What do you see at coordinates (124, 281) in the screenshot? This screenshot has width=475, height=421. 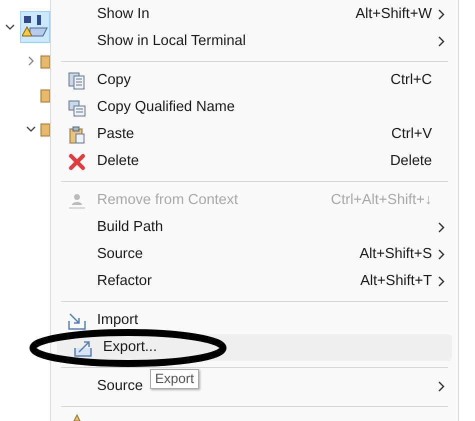 I see `menu-item: Refactor` at bounding box center [124, 281].